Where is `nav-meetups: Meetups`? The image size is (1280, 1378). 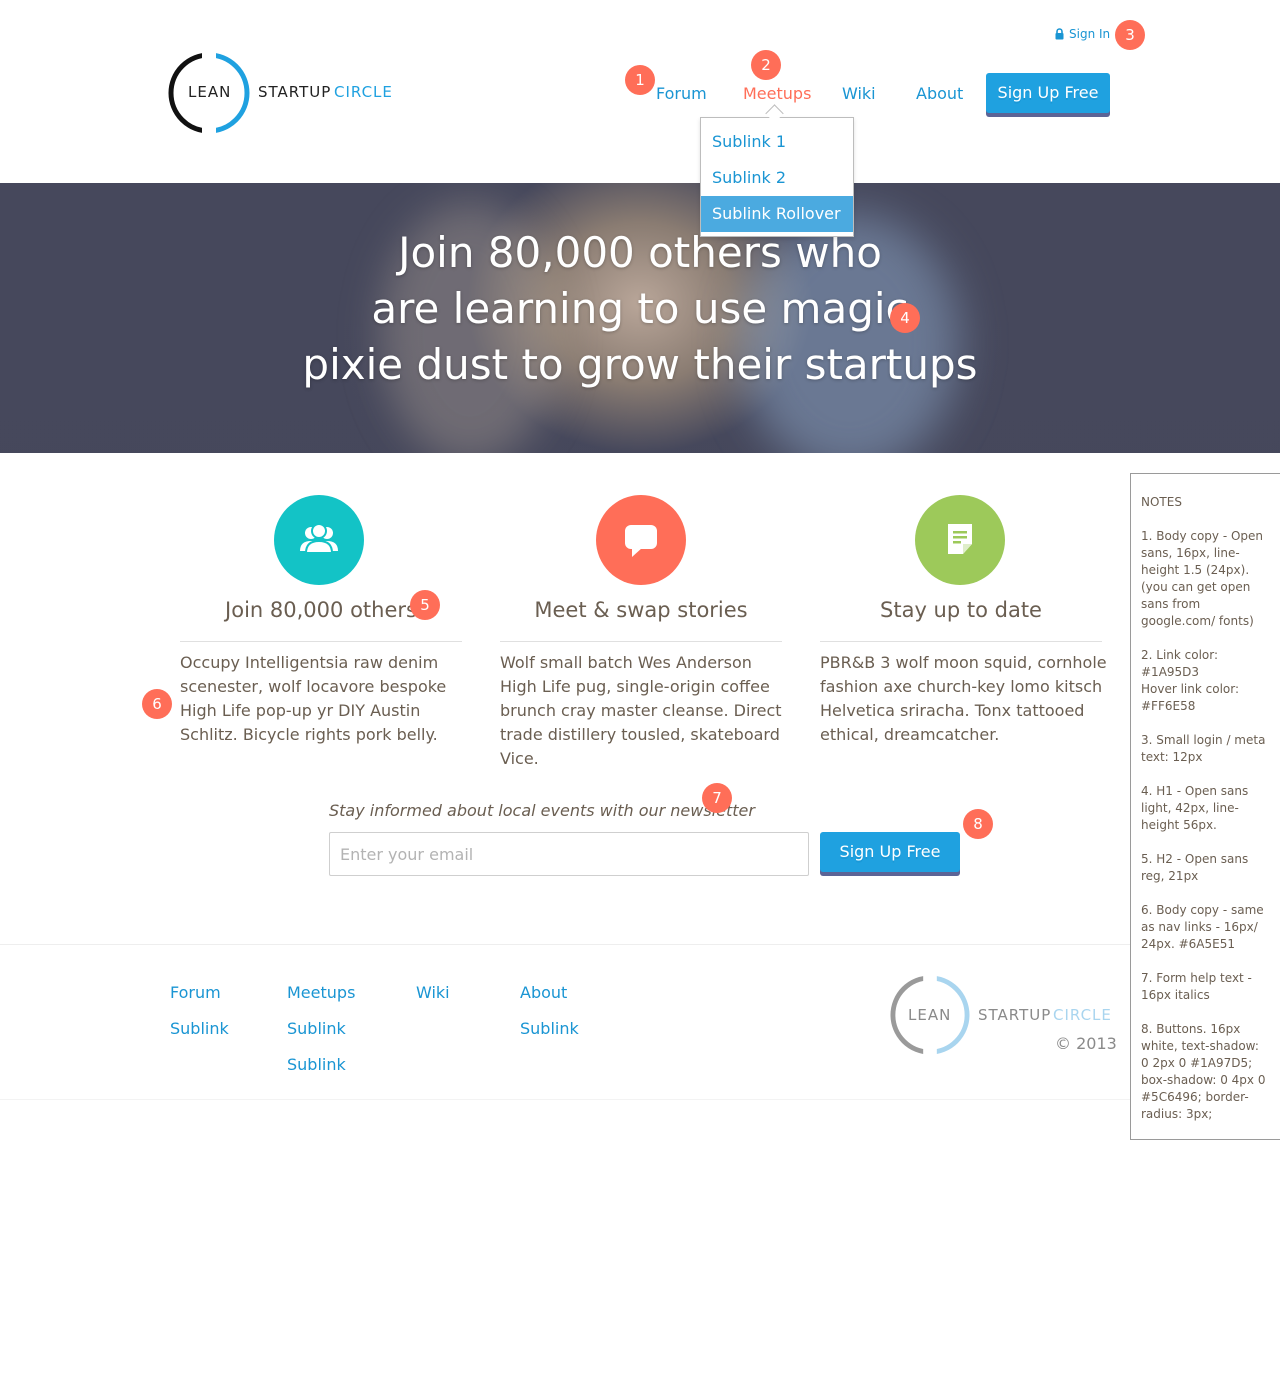 nav-meetups: Meetups is located at coordinates (777, 93).